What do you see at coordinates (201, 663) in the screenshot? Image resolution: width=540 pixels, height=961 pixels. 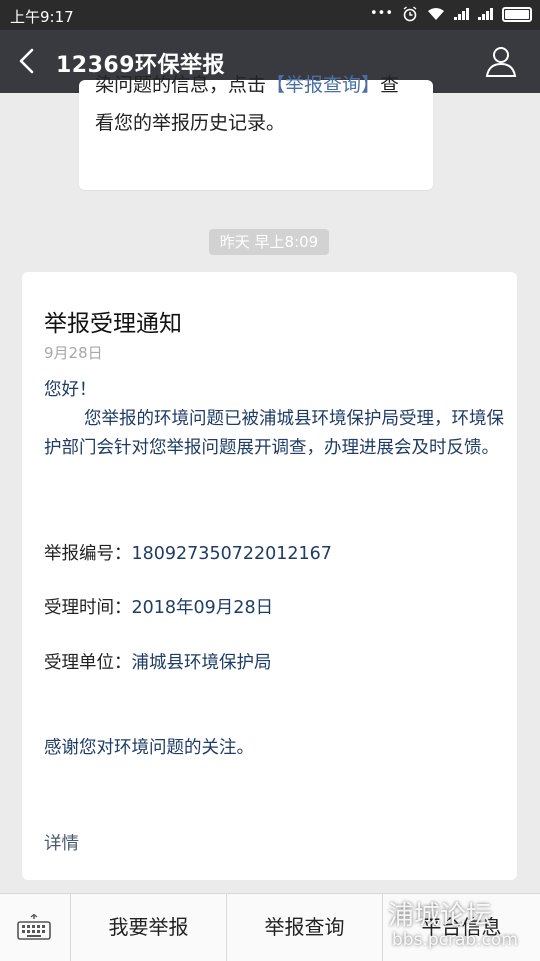 I see `accept-unit-value: 浦城县环境保护局` at bounding box center [201, 663].